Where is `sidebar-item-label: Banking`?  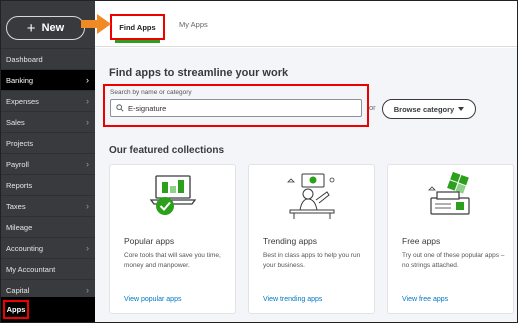 sidebar-item-label: Banking is located at coordinates (20, 80).